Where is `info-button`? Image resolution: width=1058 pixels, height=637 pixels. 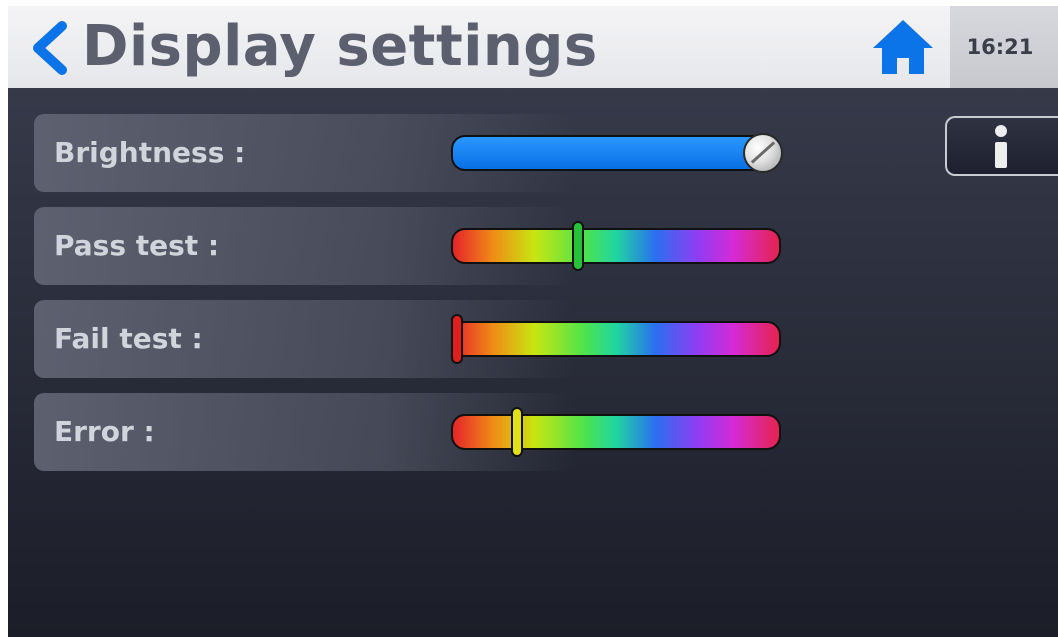 info-button is located at coordinates (1001, 146).